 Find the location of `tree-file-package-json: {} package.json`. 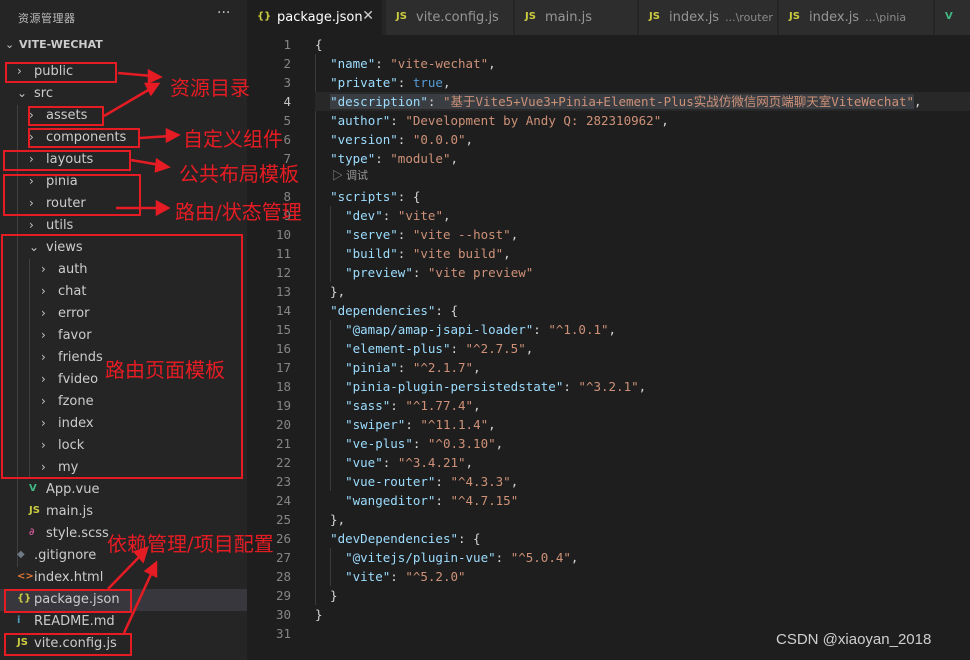

tree-file-package-json: {} package.json is located at coordinates (123, 600).